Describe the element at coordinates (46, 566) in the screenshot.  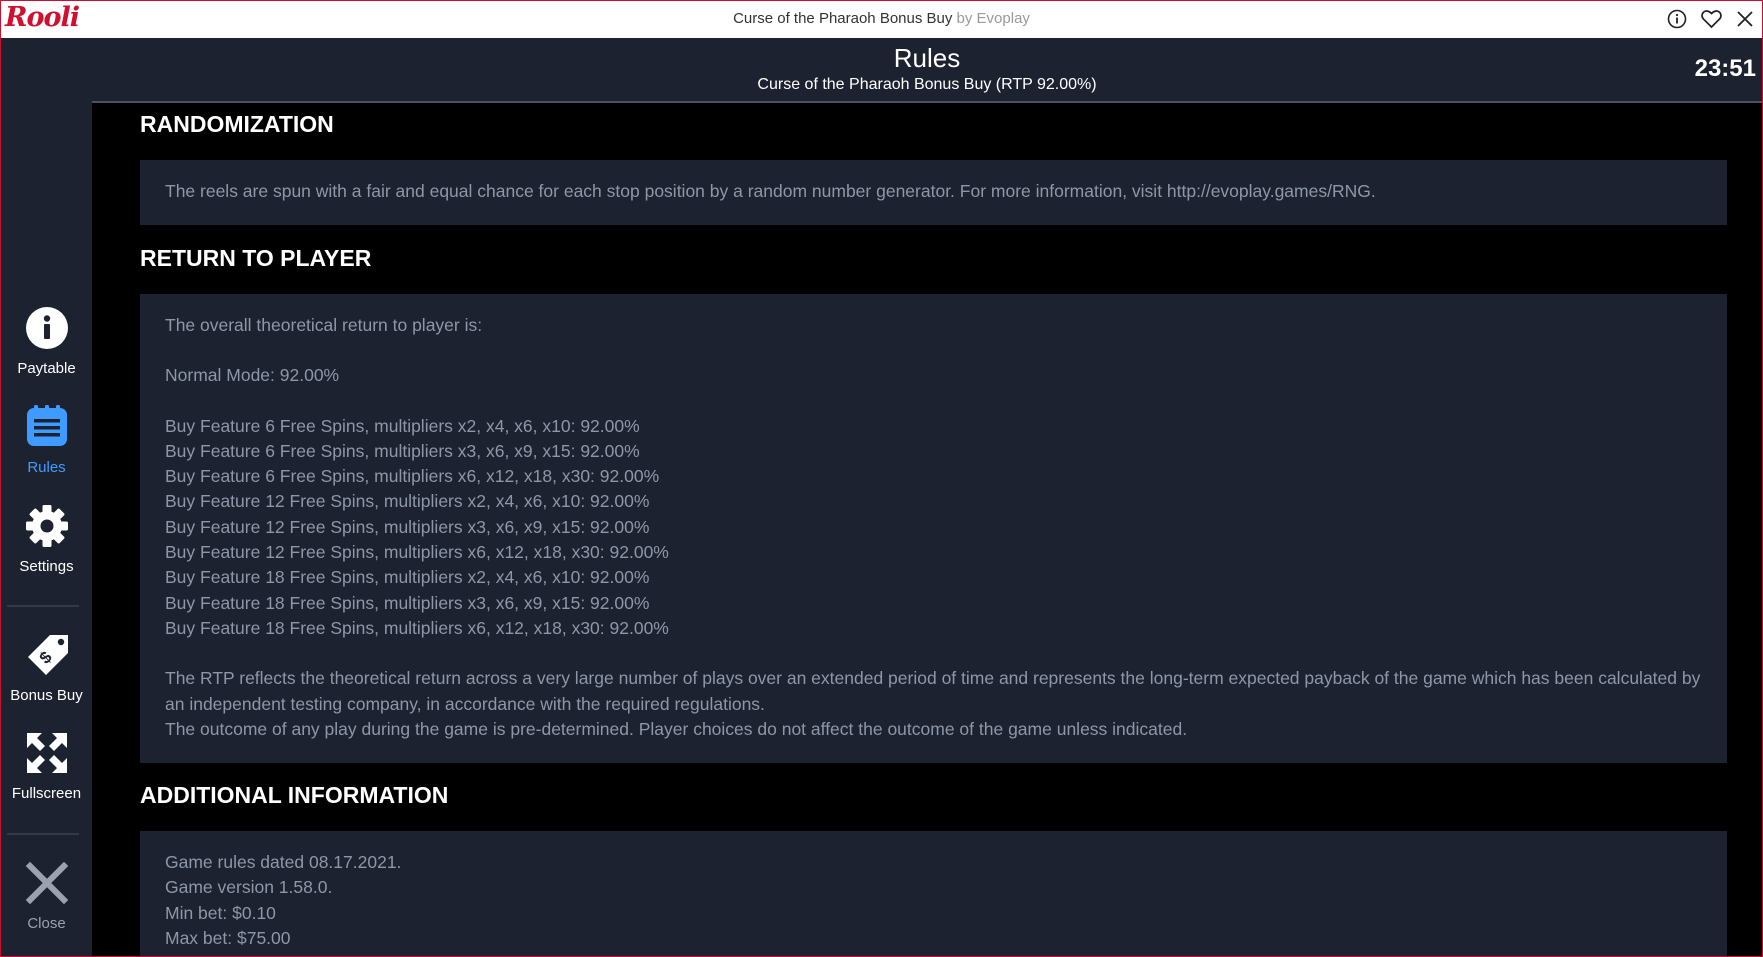
I see `sidebar-item-label: Settings` at that location.